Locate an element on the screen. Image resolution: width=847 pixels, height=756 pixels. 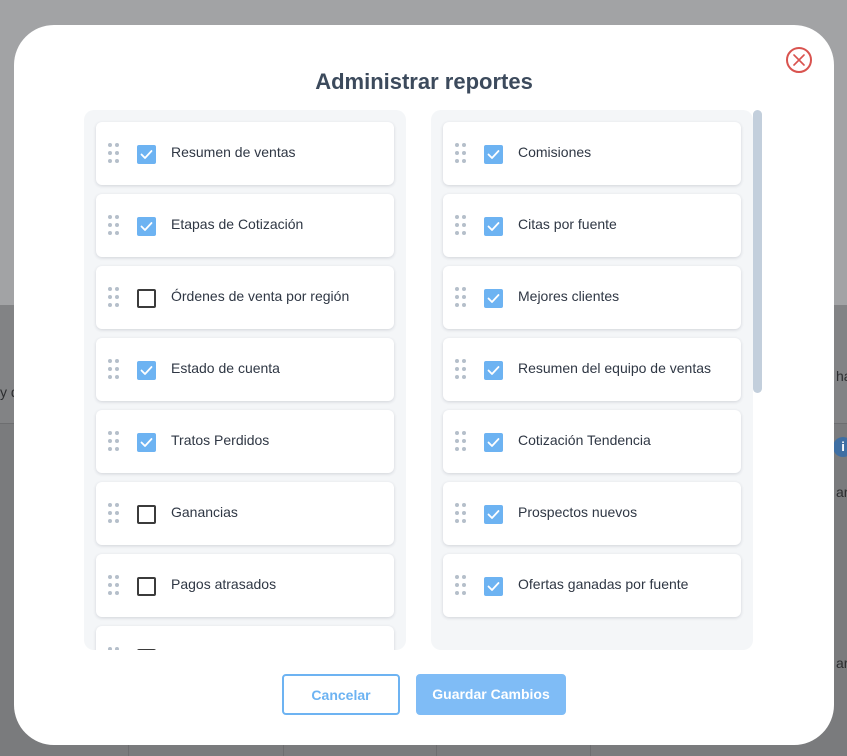
report-label: Resumen de ventas is located at coordinates (233, 152).